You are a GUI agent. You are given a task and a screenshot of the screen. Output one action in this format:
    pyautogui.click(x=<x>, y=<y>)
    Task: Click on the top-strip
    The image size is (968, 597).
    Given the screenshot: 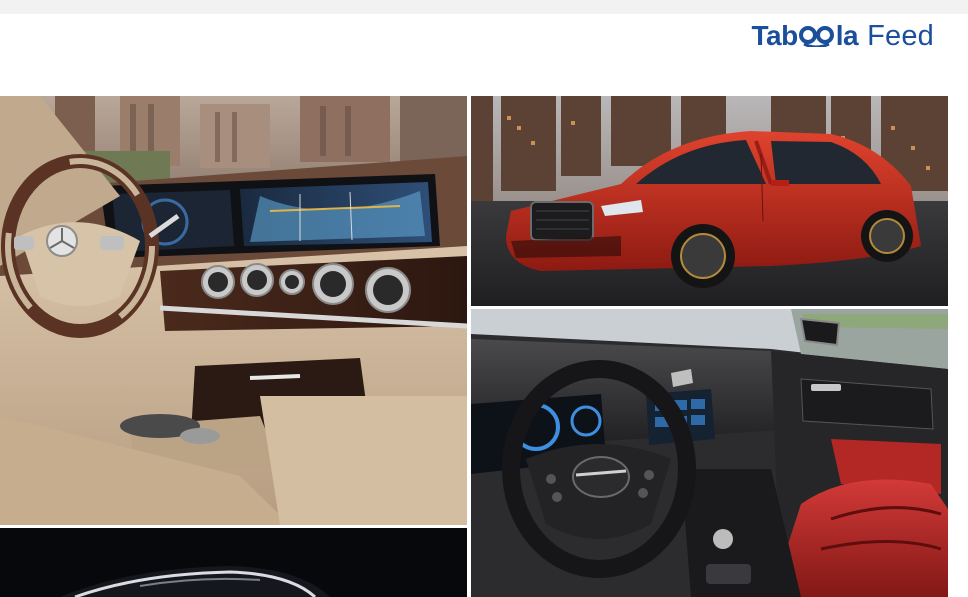 What is the action you would take?
    pyautogui.click(x=484, y=7)
    